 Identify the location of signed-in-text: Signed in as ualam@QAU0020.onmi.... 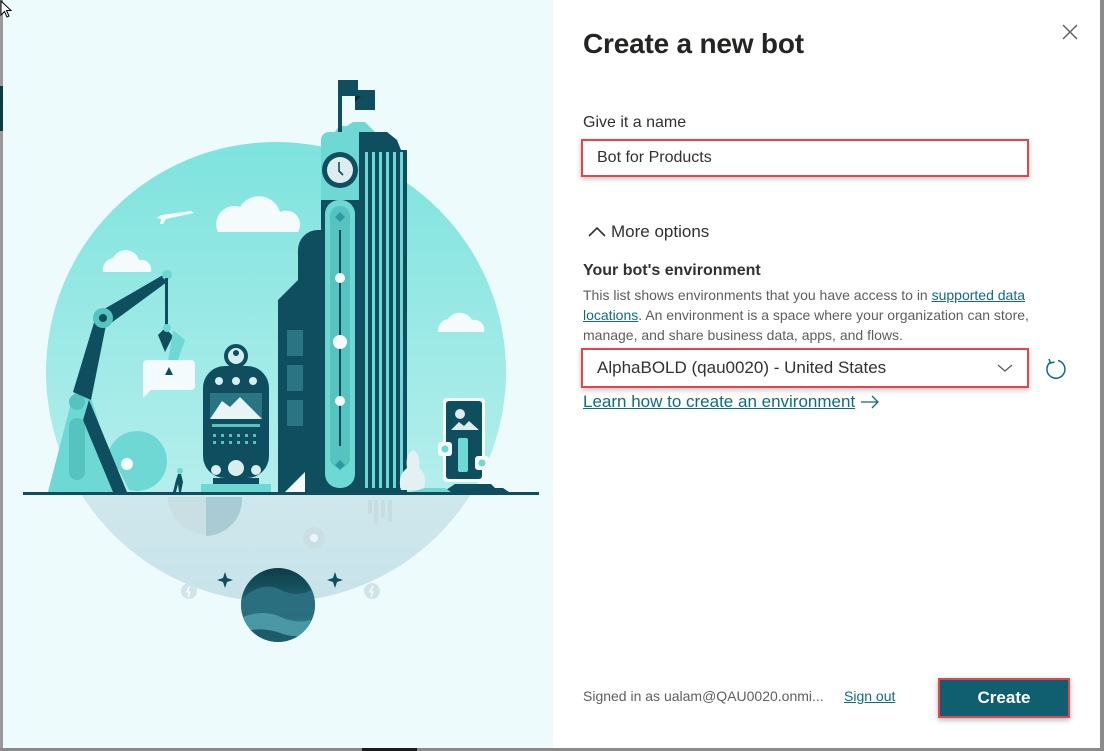
(703, 696).